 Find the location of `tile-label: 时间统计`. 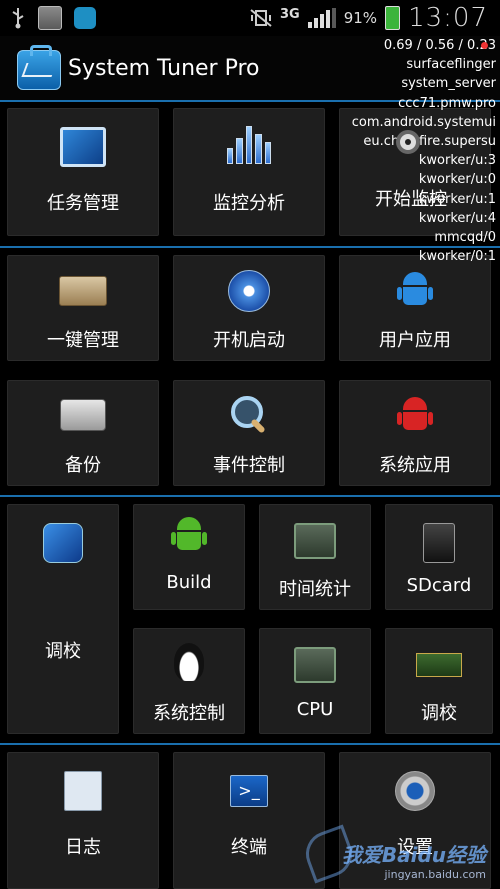

tile-label: 时间统计 is located at coordinates (315, 589).